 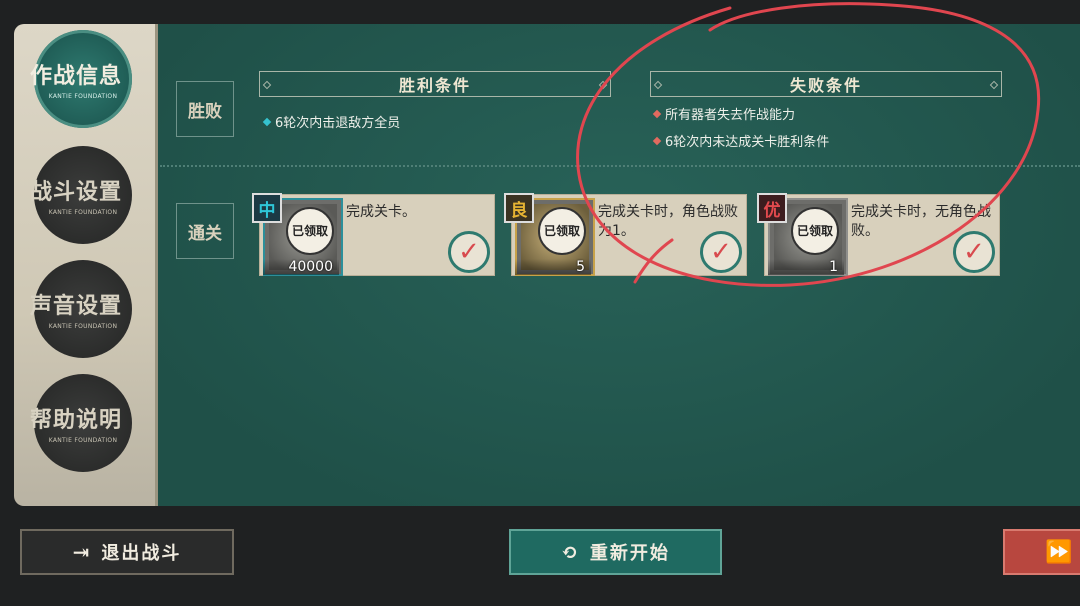 I want to click on nav-battle-info-button: 作战信息 KANTIE FOUNDATION, so click(x=81, y=79).